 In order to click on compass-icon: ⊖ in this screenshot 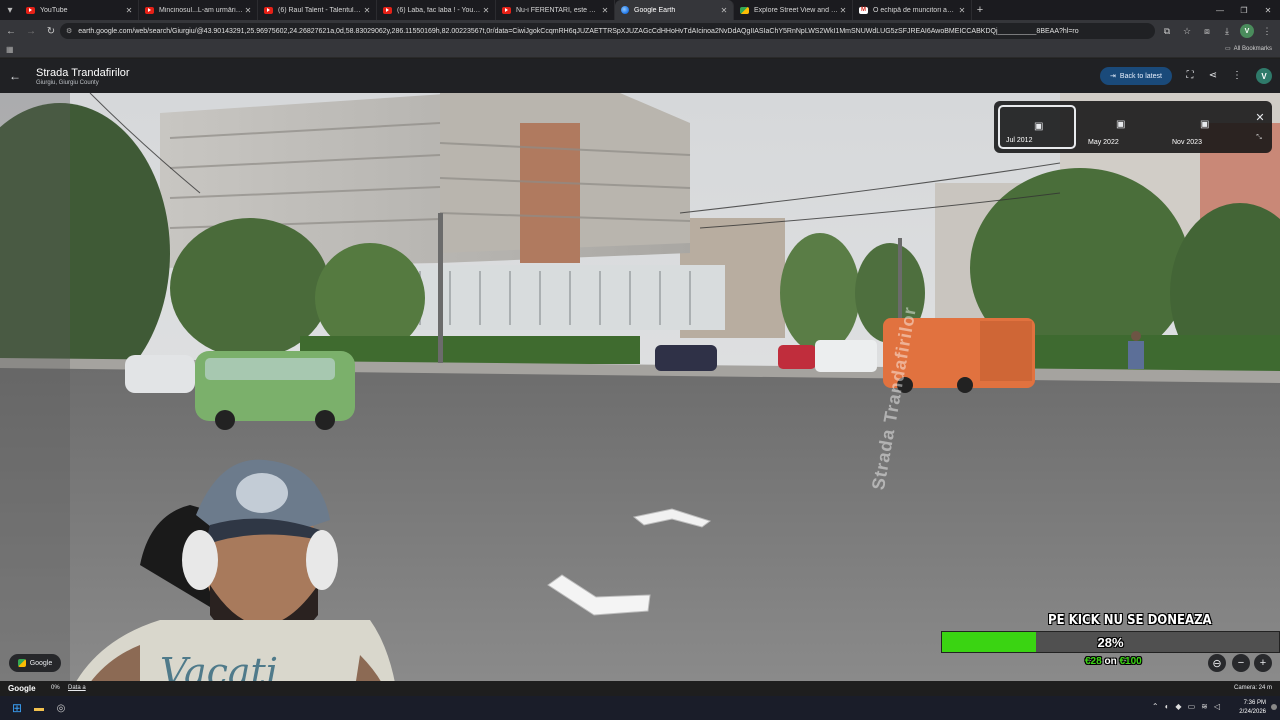, I will do `click(1217, 663)`.